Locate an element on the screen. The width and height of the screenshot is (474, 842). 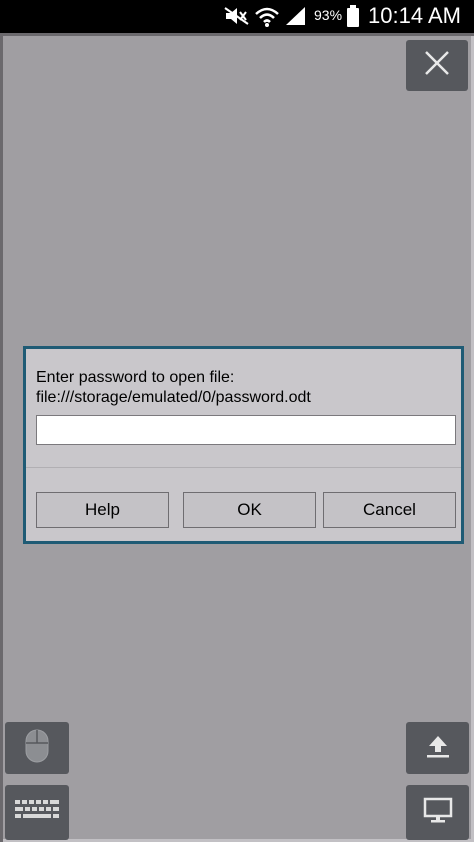
upload-icon is located at coordinates (438, 748).